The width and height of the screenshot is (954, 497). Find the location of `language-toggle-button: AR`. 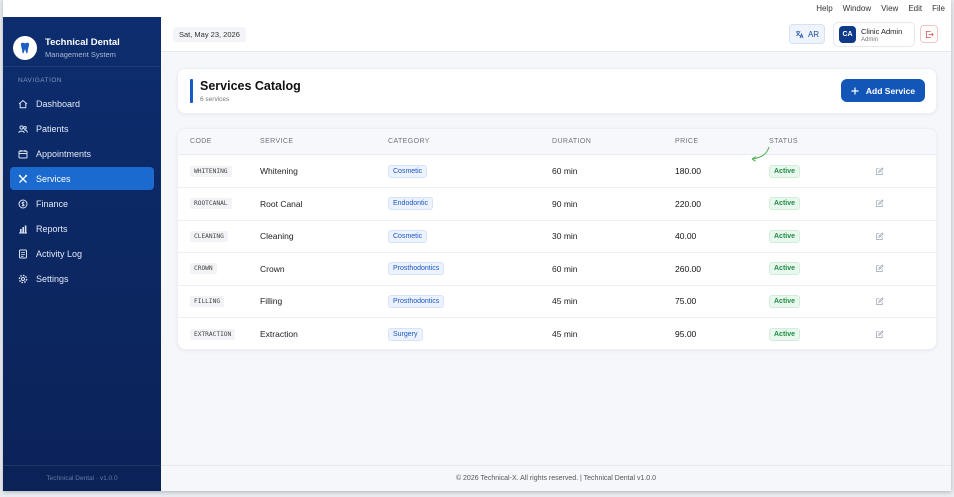

language-toggle-button: AR is located at coordinates (807, 34).